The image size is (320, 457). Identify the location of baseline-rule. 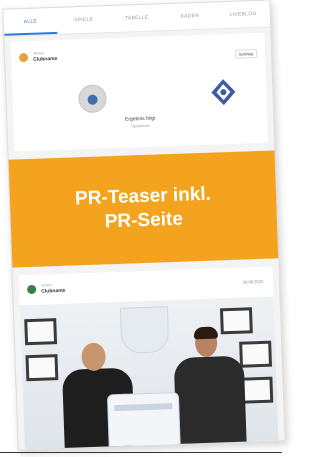
(141, 452).